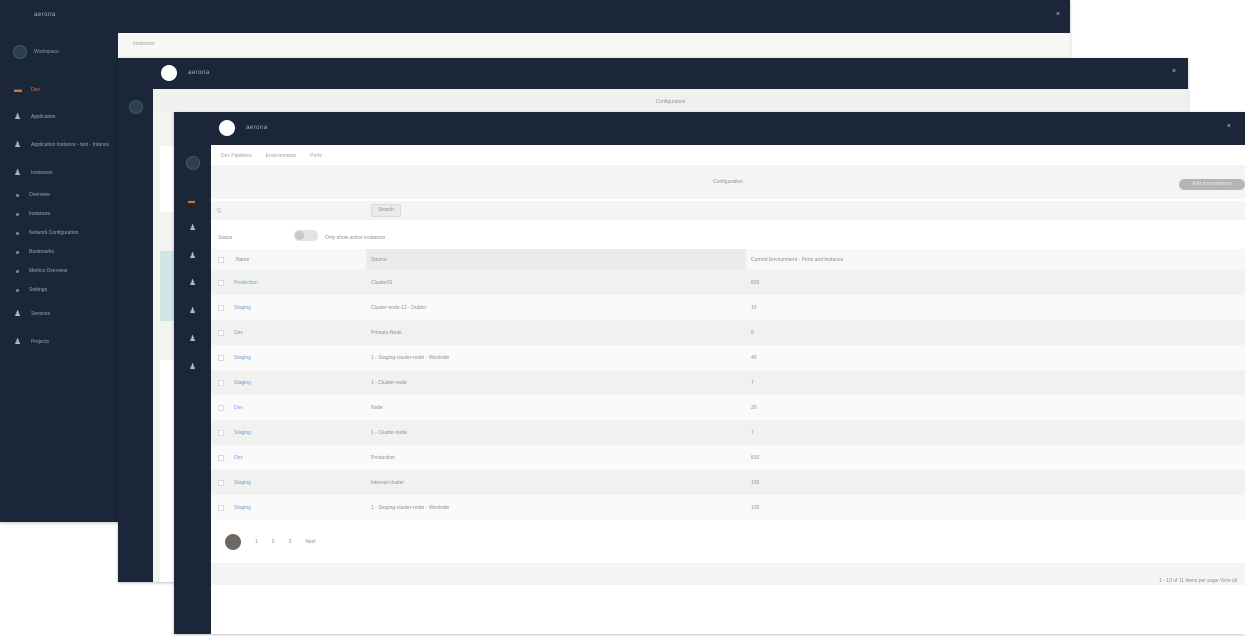 The width and height of the screenshot is (1245, 636). Describe the element at coordinates (256, 542) in the screenshot. I see `page-link: 1` at that location.